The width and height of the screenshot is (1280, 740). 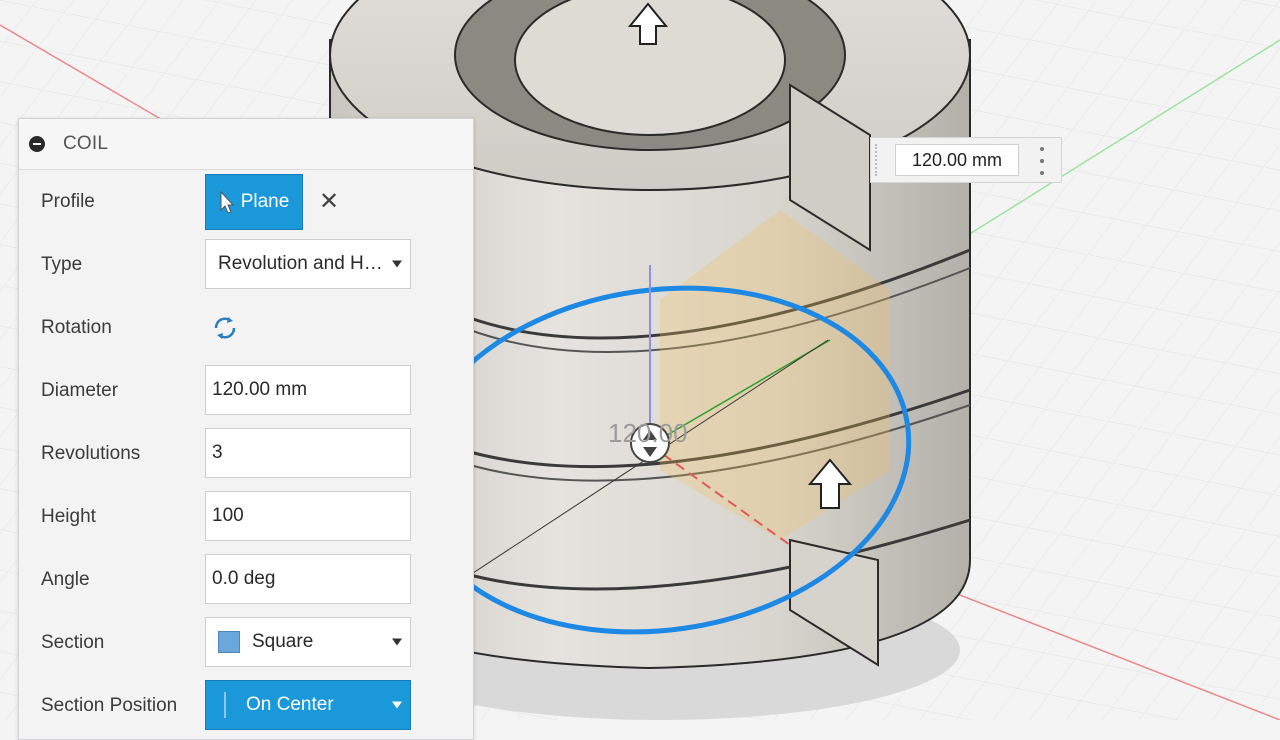 I want to click on rotate-icon, so click(x=225, y=328).